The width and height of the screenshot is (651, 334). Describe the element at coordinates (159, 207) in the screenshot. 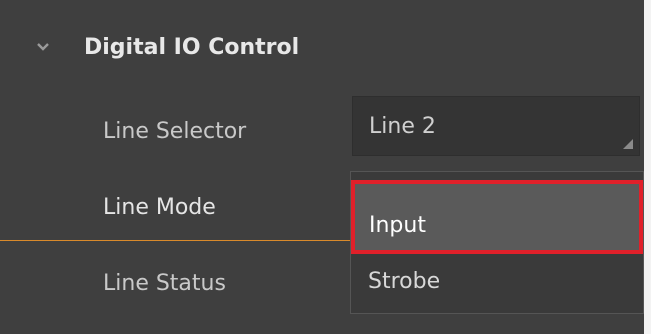

I see `line-mode-label: Line Mode` at that location.